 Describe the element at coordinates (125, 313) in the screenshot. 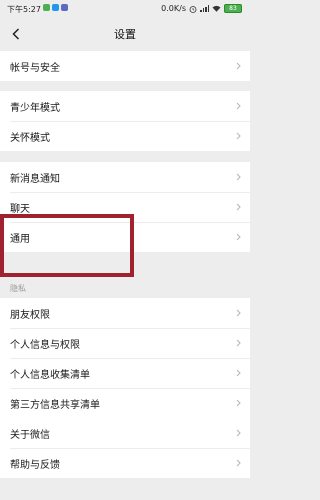

I see `settings-item-friend-permissions: 朋友权限` at that location.